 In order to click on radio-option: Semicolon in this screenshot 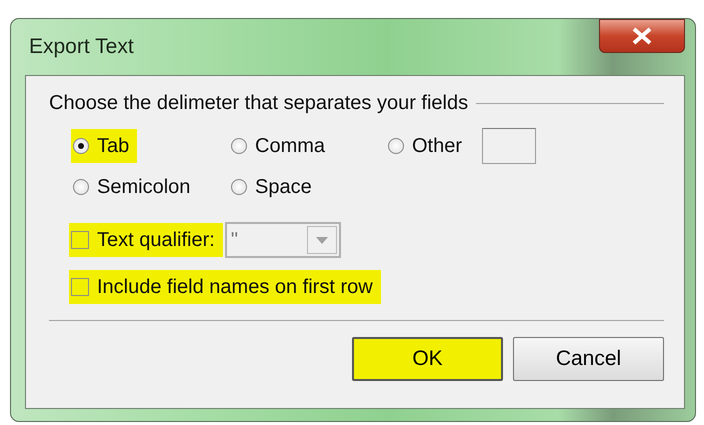, I will do `click(134, 187)`.